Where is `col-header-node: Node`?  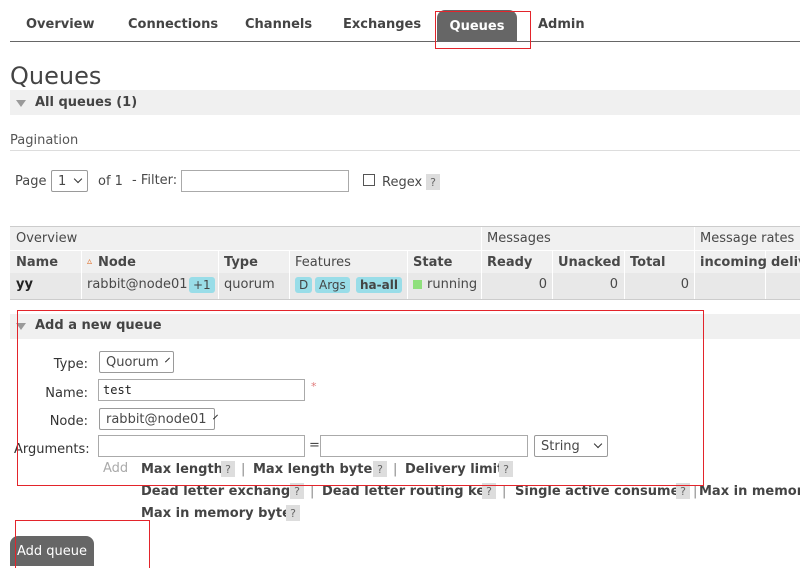
col-header-node: Node is located at coordinates (117, 262).